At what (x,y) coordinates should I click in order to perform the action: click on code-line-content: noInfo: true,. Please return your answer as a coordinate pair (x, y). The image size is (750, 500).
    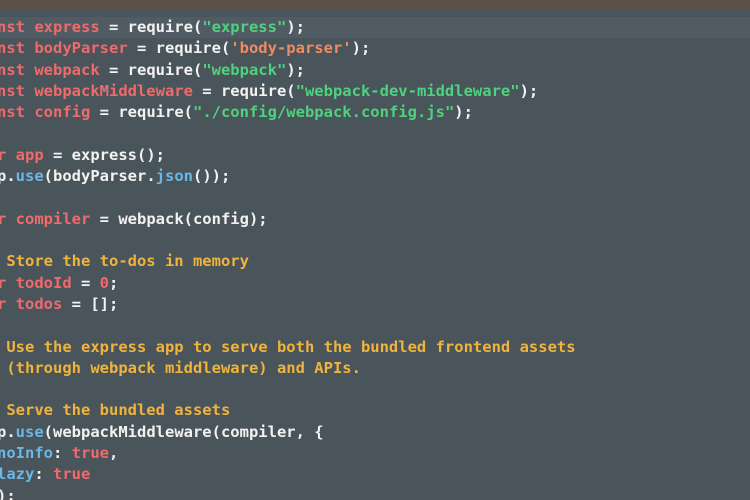
    Looking at the image, I should click on (59, 453).